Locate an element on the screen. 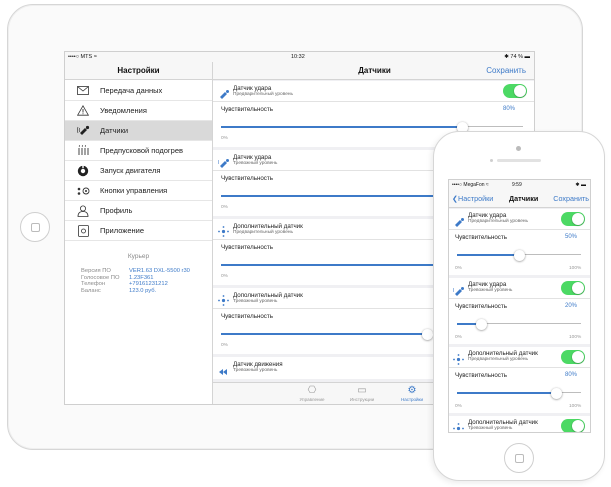 The height and width of the screenshot is (487, 611). sidebar-item-label: Приложение is located at coordinates (122, 230).